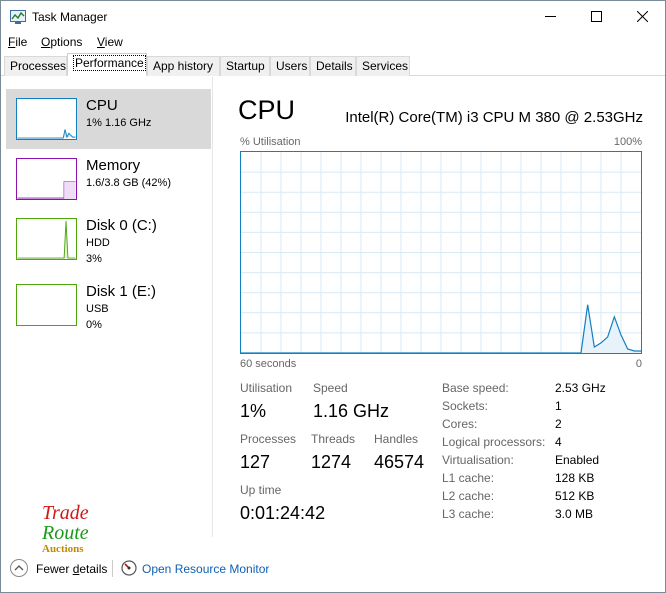 The width and height of the screenshot is (666, 593). Describe the element at coordinates (494, 117) in the screenshot. I see `cpu-model-name: Intel(R) Core(TM) i3 CPU M 380 @ 2.53GHz` at that location.